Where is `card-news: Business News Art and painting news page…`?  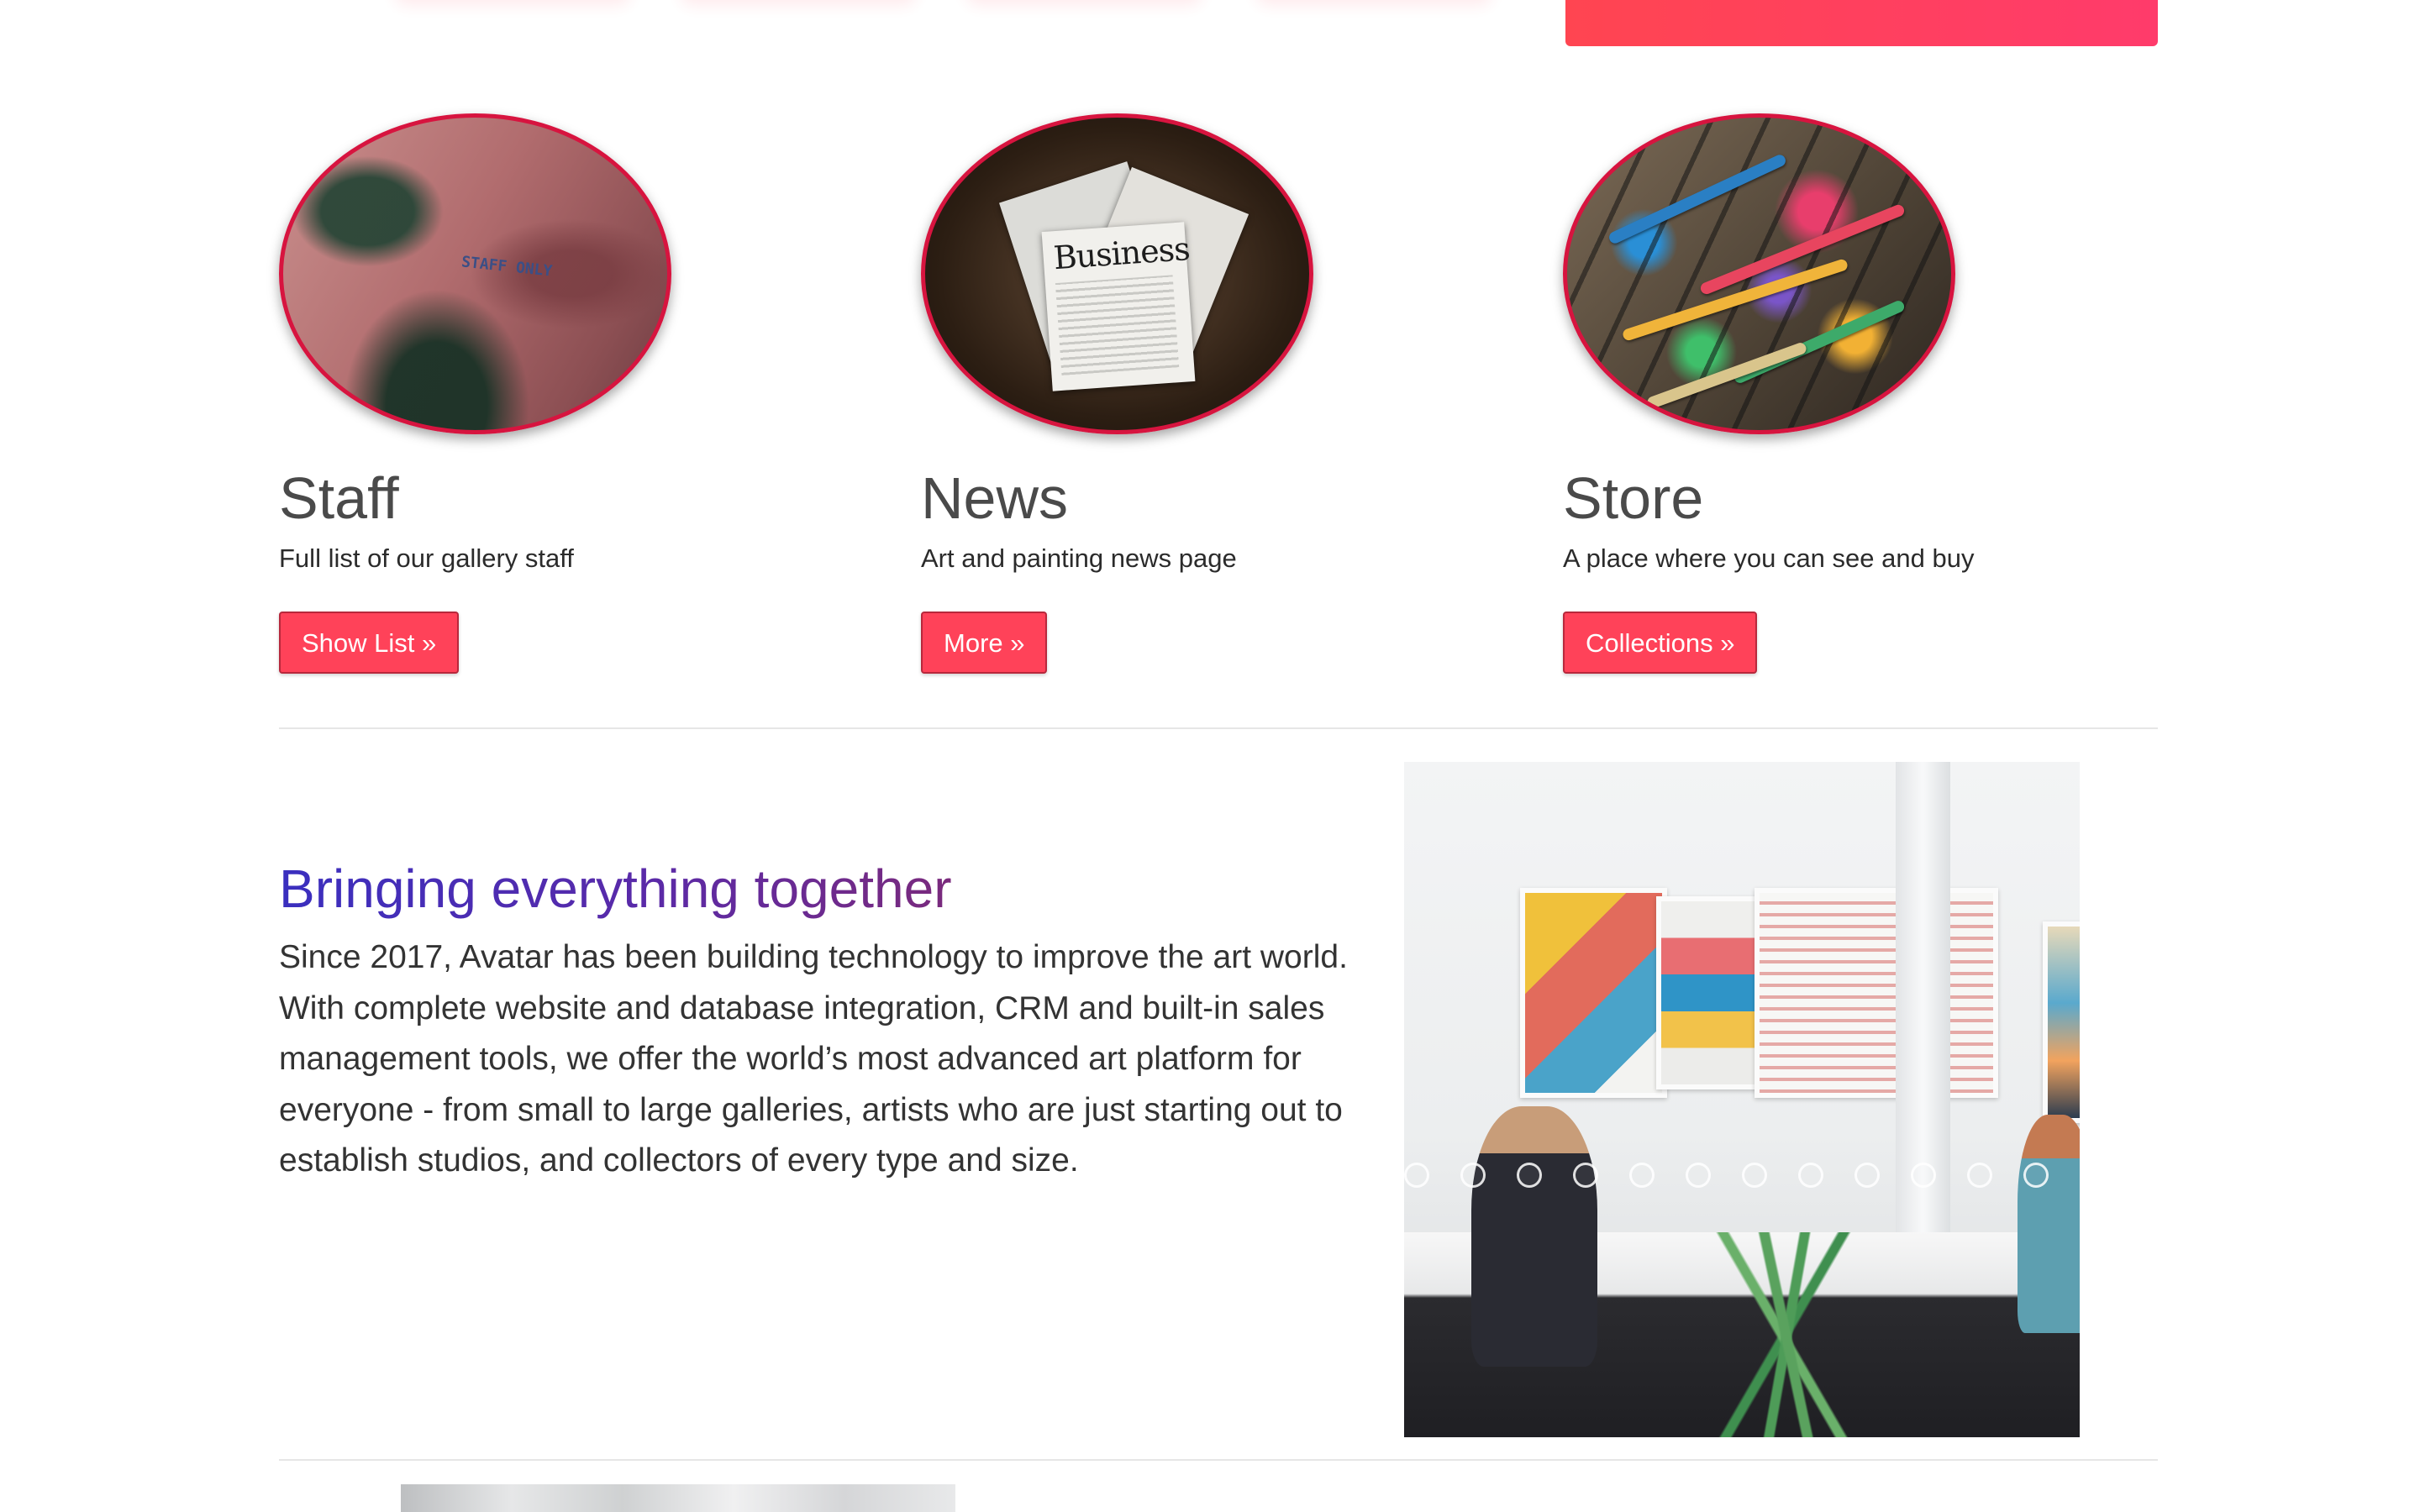 card-news: Business News Art and painting news page… is located at coordinates (1215, 393).